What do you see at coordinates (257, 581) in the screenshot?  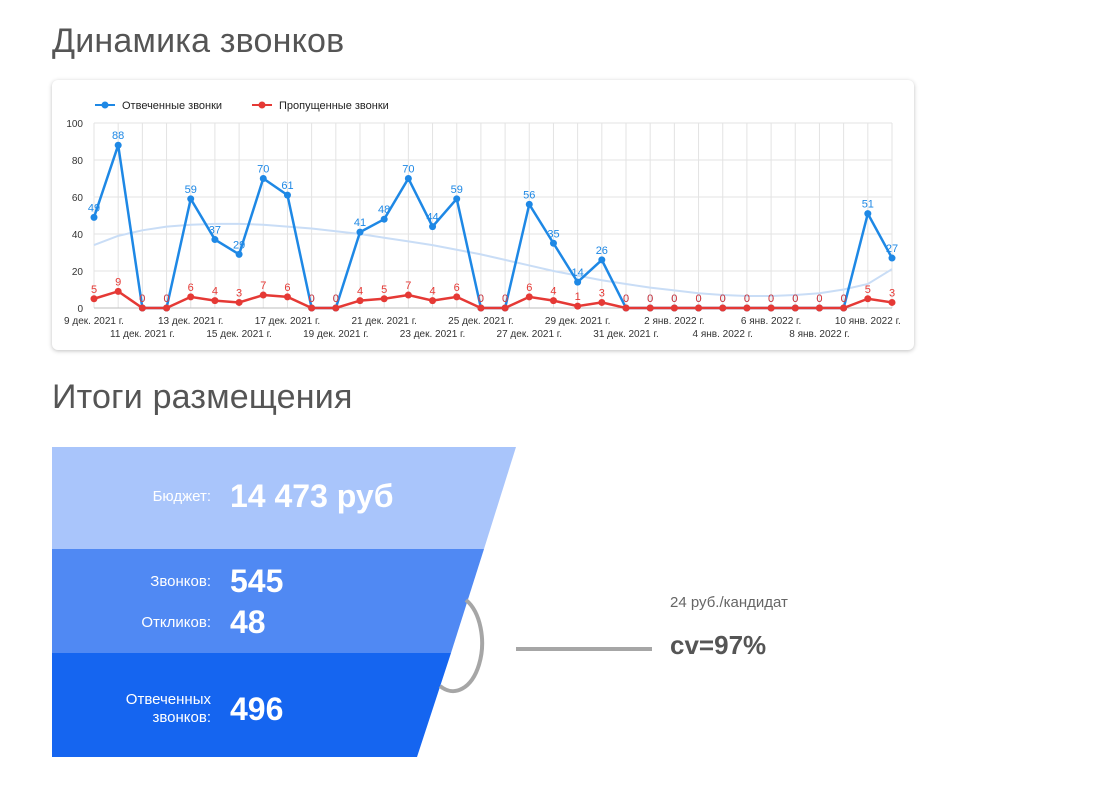 I see `calls-value: 545` at bounding box center [257, 581].